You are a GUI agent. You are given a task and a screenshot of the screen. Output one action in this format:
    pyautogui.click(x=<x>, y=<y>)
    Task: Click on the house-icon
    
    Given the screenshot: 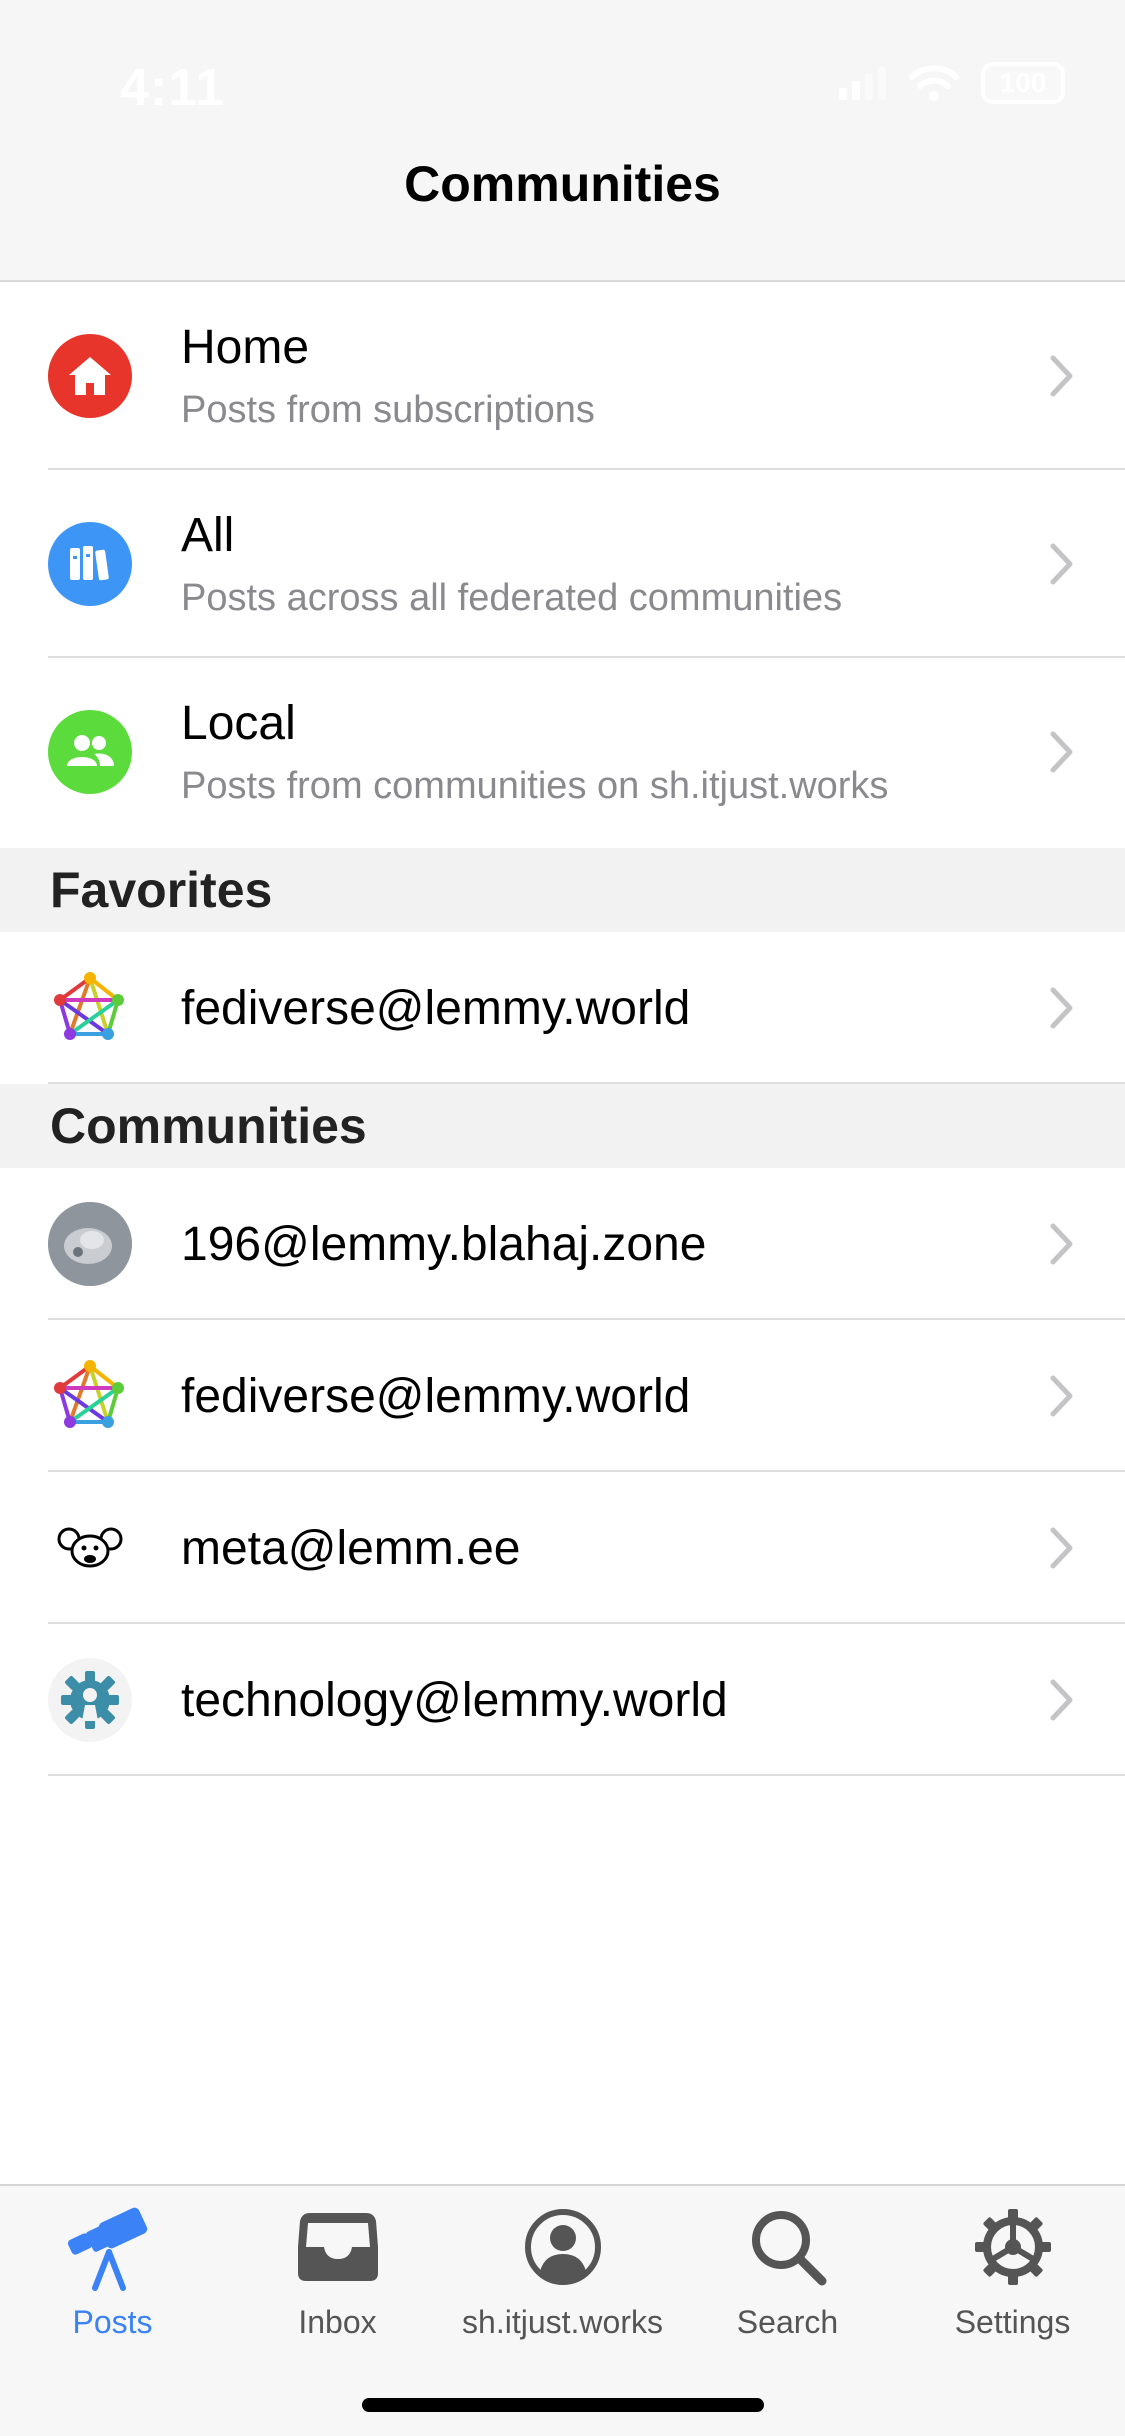 What is the action you would take?
    pyautogui.click(x=90, y=376)
    